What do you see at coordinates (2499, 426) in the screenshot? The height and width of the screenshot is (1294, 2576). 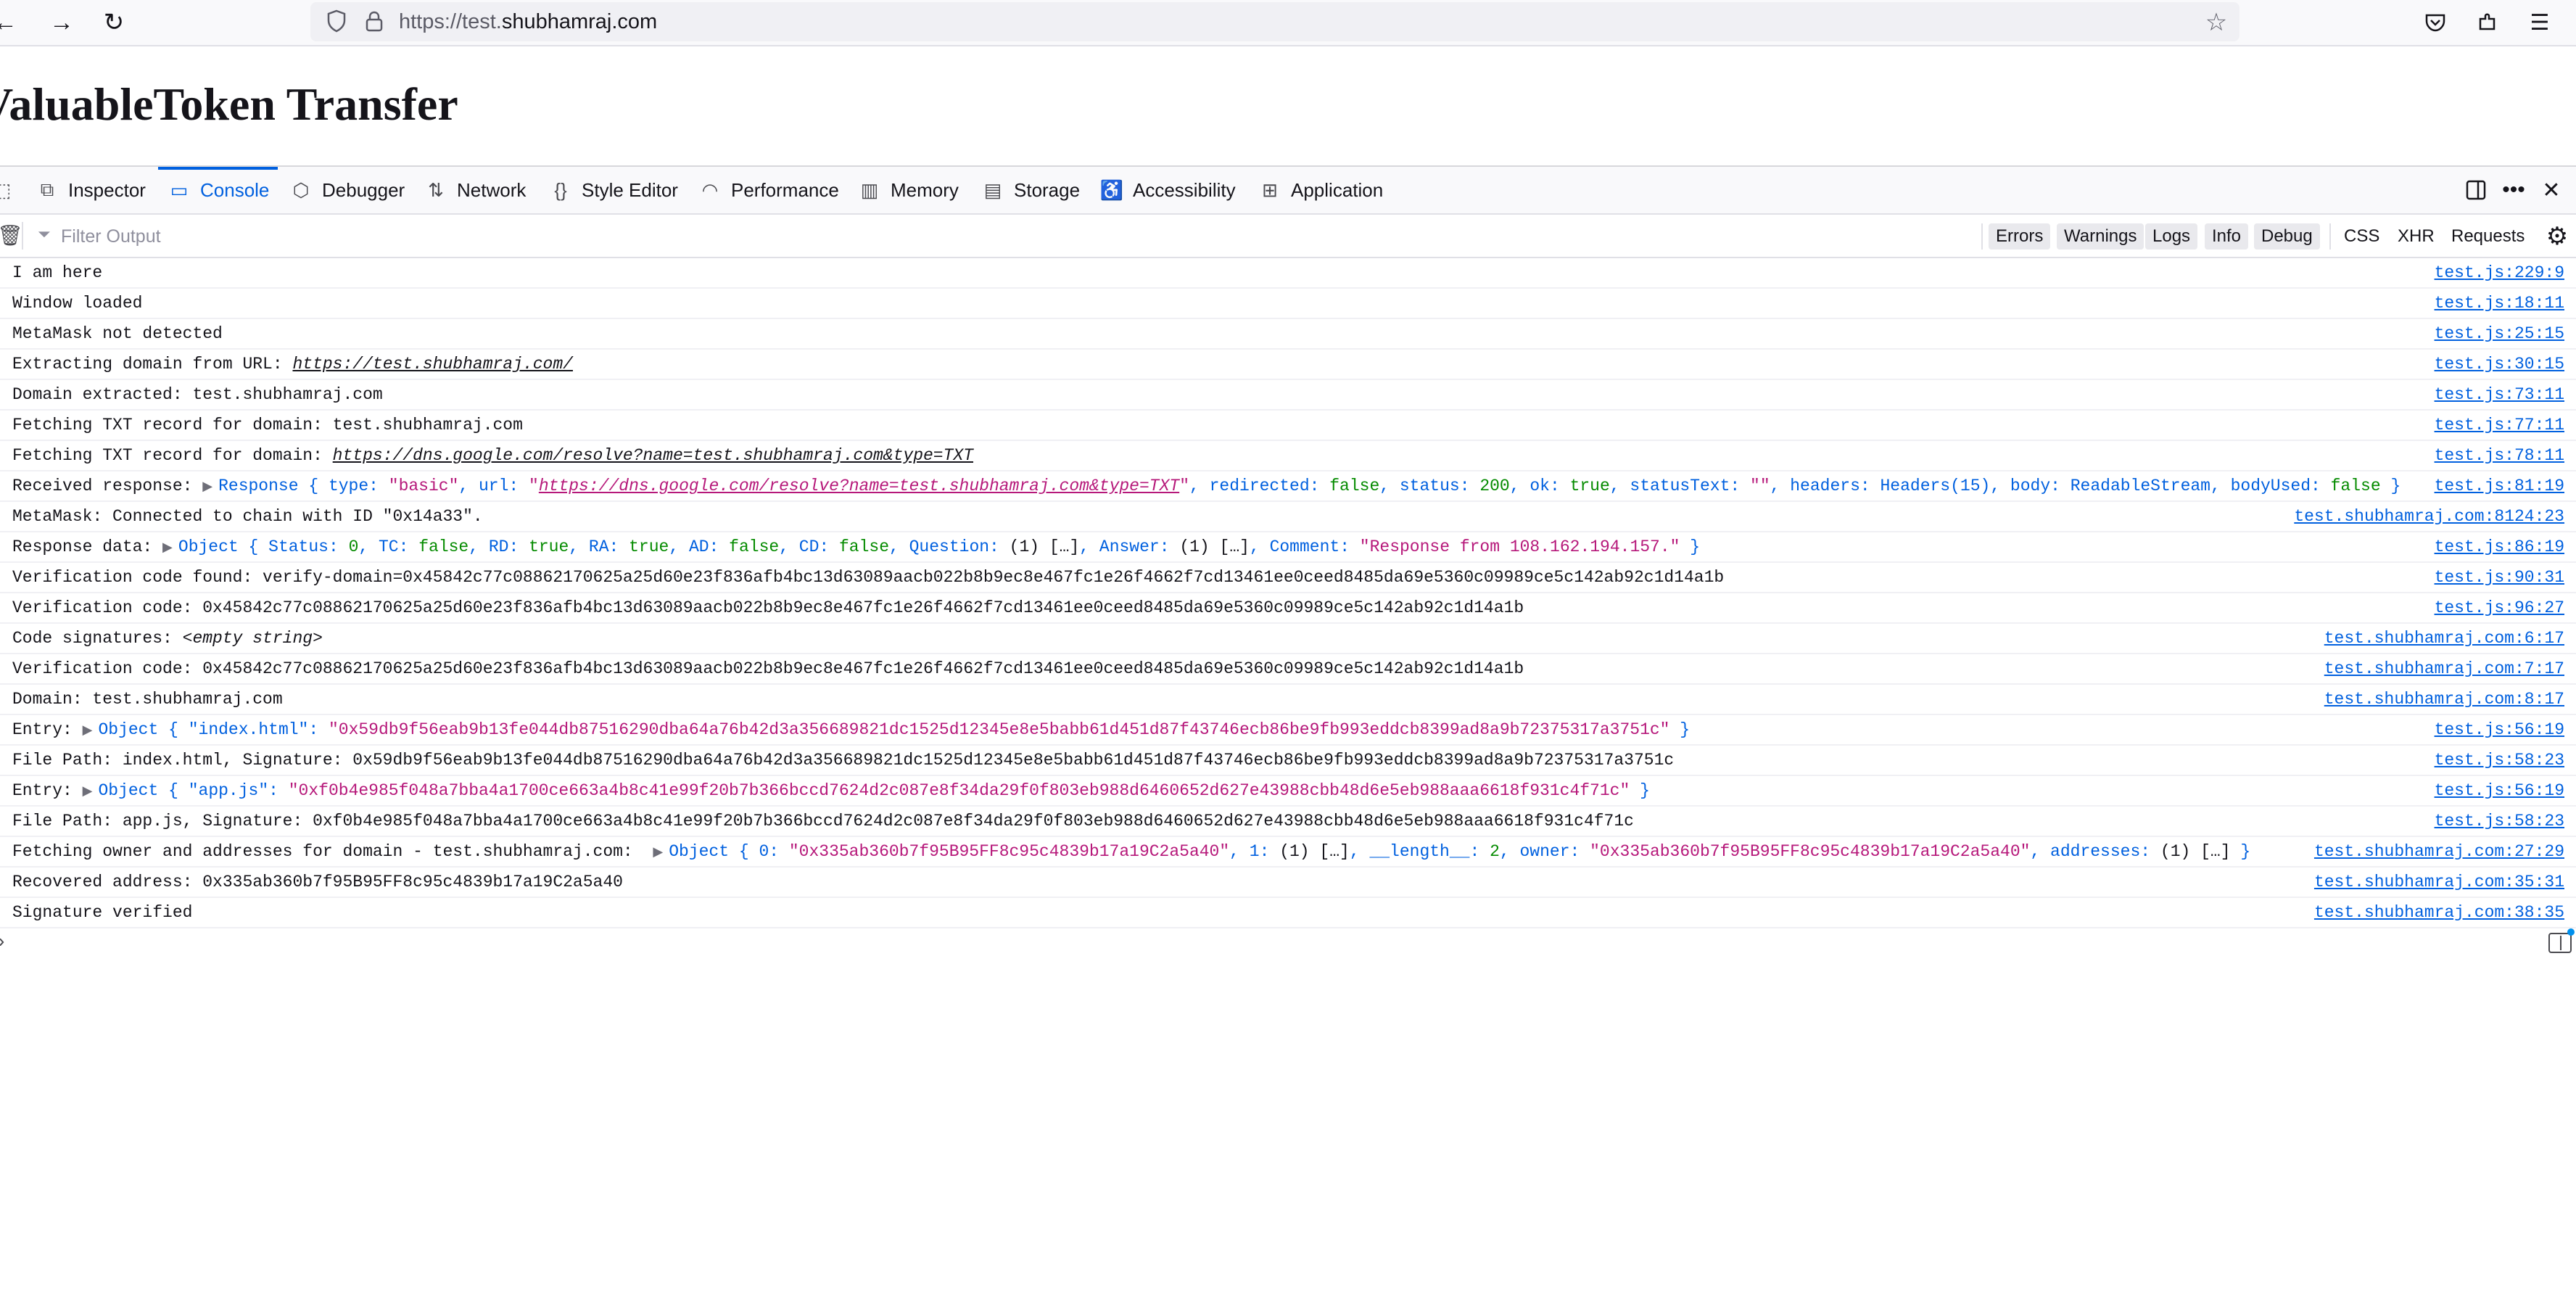 I see `source-location-link: test.js:77:11` at bounding box center [2499, 426].